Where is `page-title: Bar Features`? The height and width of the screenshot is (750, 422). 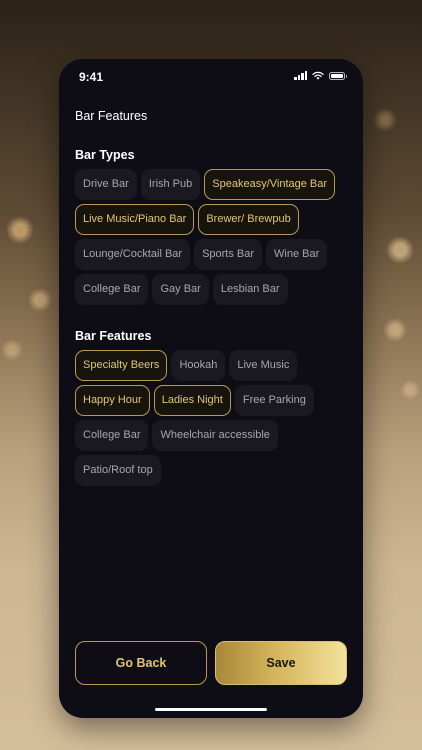
page-title: Bar Features is located at coordinates (111, 116).